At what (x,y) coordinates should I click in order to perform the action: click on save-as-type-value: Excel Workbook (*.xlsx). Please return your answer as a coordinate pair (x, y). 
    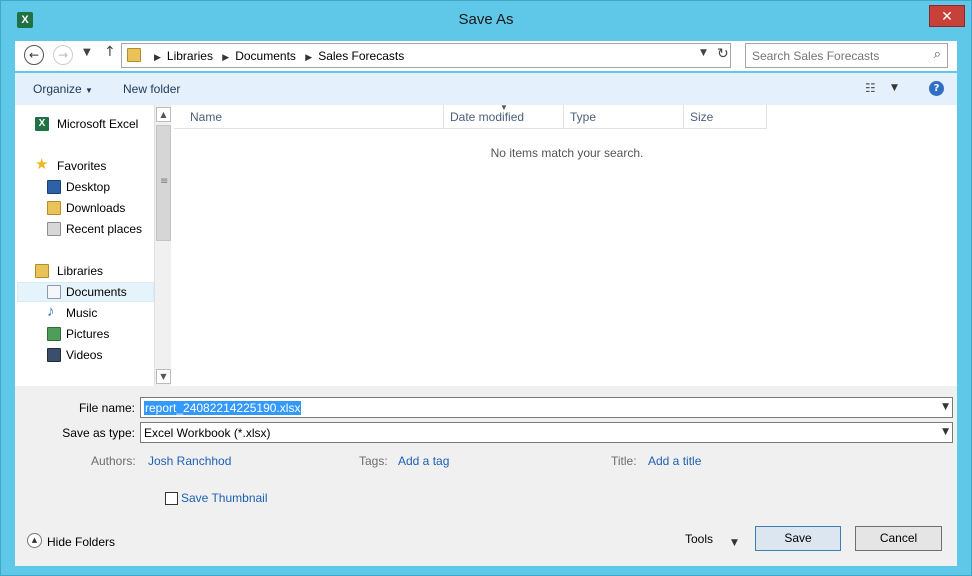
    Looking at the image, I should click on (207, 433).